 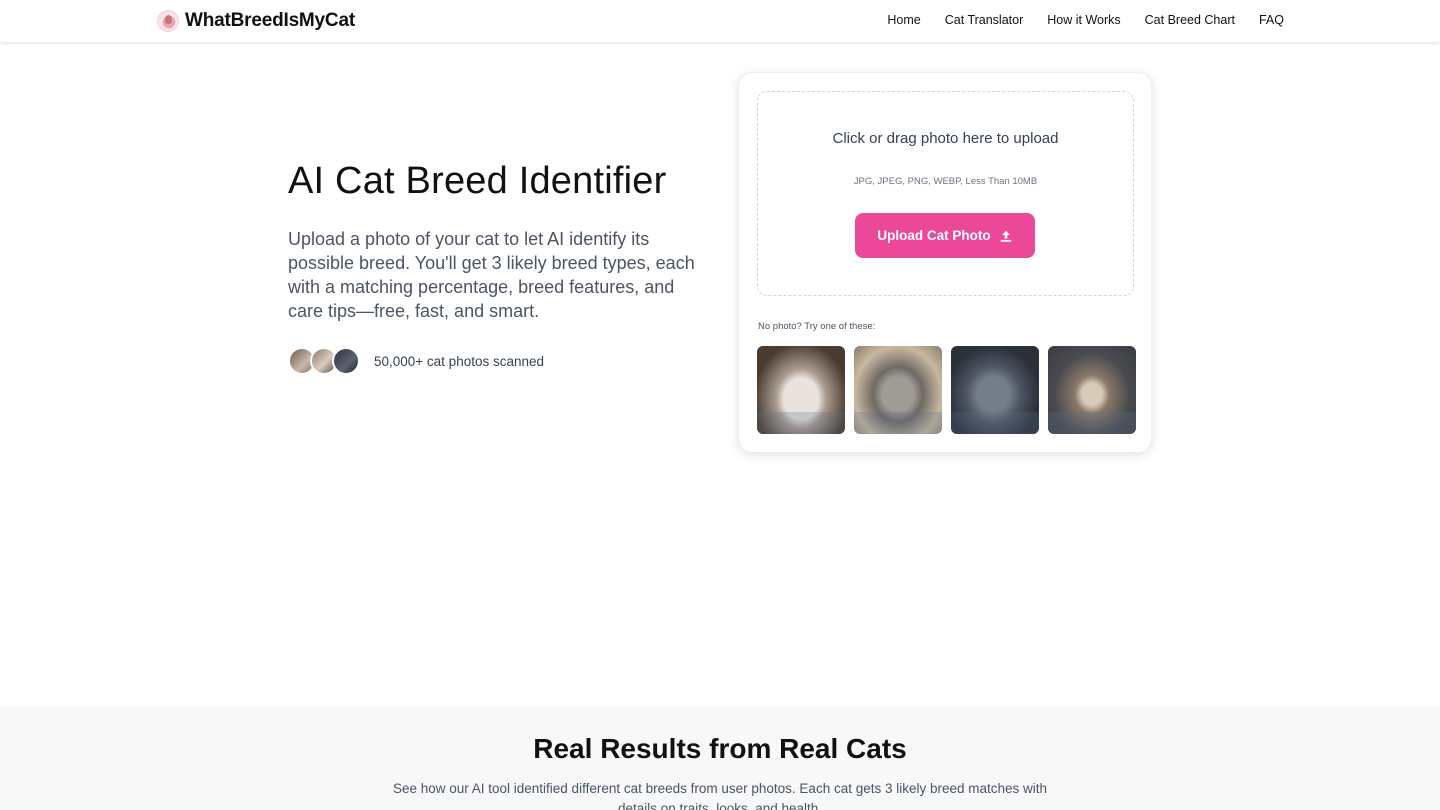 What do you see at coordinates (903, 20) in the screenshot?
I see `nav-home: Home` at bounding box center [903, 20].